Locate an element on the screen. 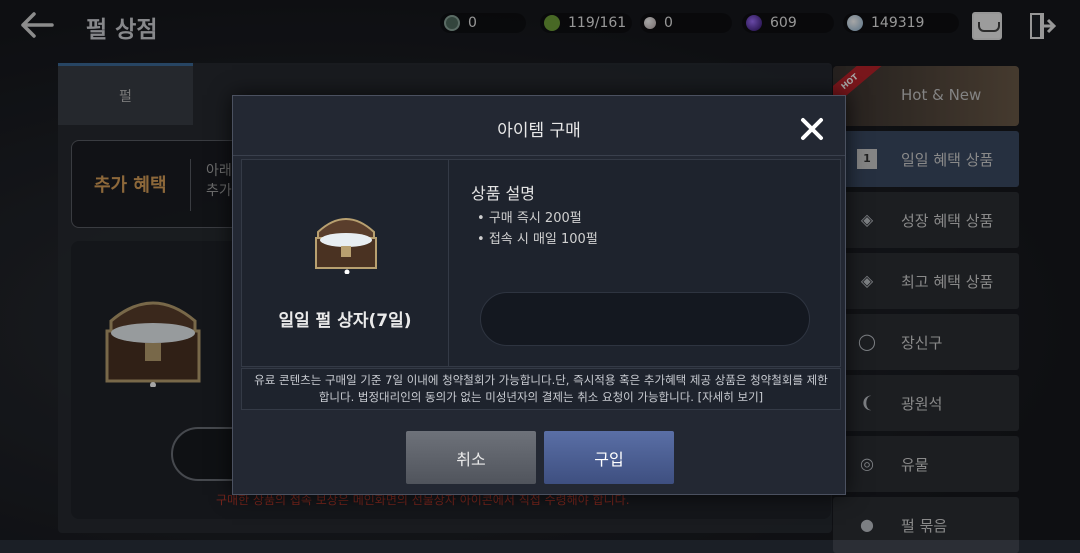 Image resolution: width=1080 pixels, height=553 pixels. item-name: 일일 펄 상자(7일) is located at coordinates (345, 321).